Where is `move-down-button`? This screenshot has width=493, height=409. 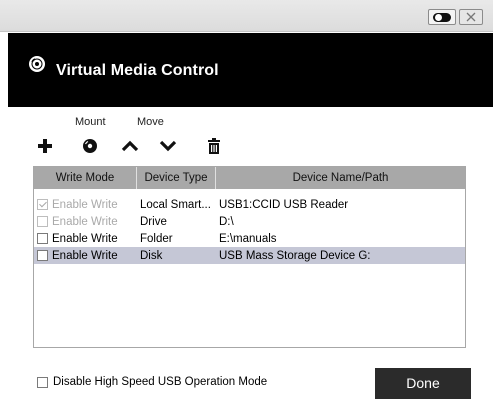
move-down-button is located at coordinates (168, 146).